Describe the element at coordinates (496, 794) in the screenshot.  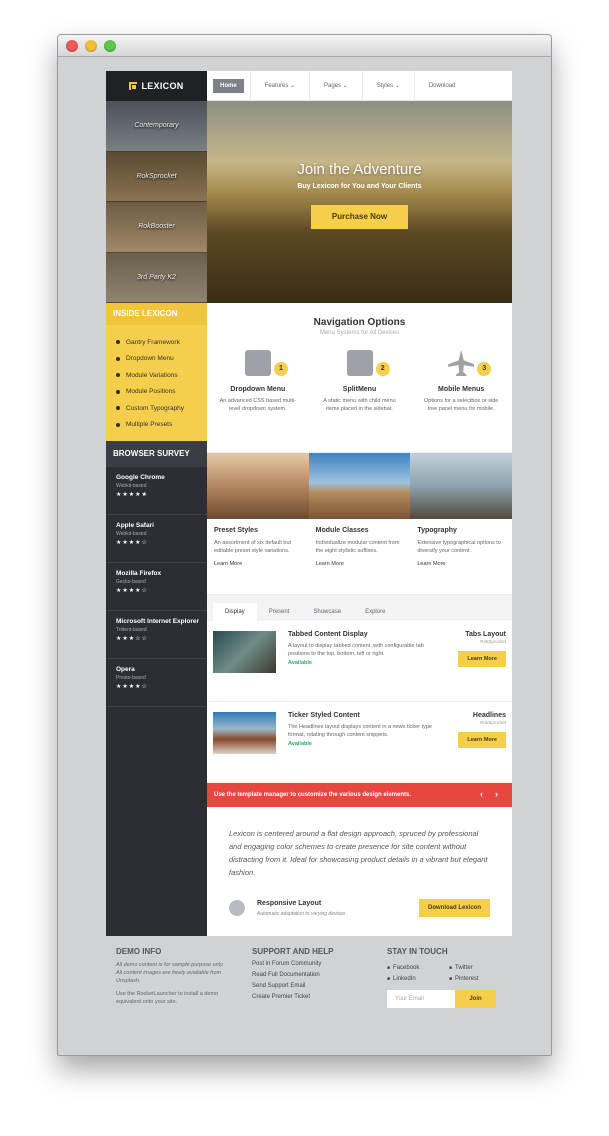
I see `chevron-right-icon: ›` at that location.